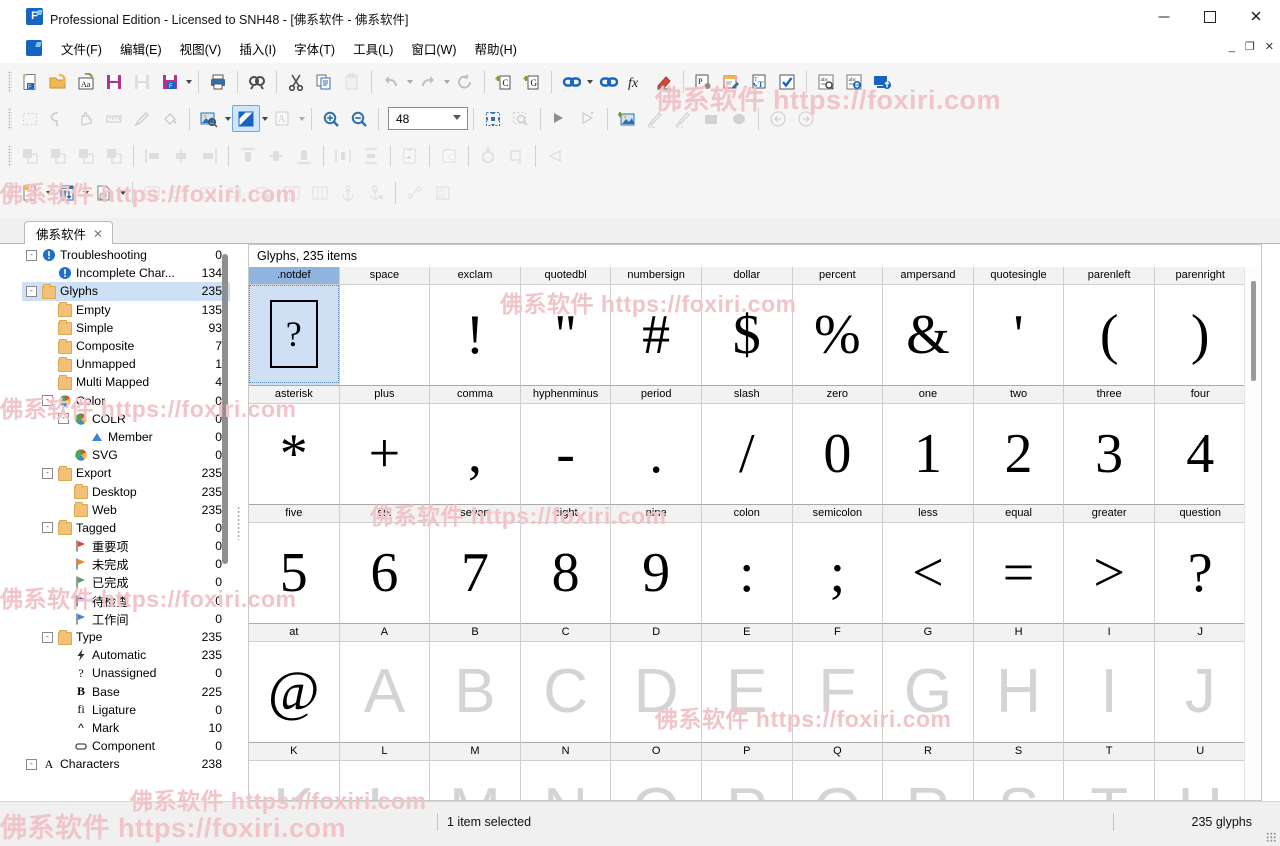  I want to click on web-preview-icon: abc, so click(854, 81).